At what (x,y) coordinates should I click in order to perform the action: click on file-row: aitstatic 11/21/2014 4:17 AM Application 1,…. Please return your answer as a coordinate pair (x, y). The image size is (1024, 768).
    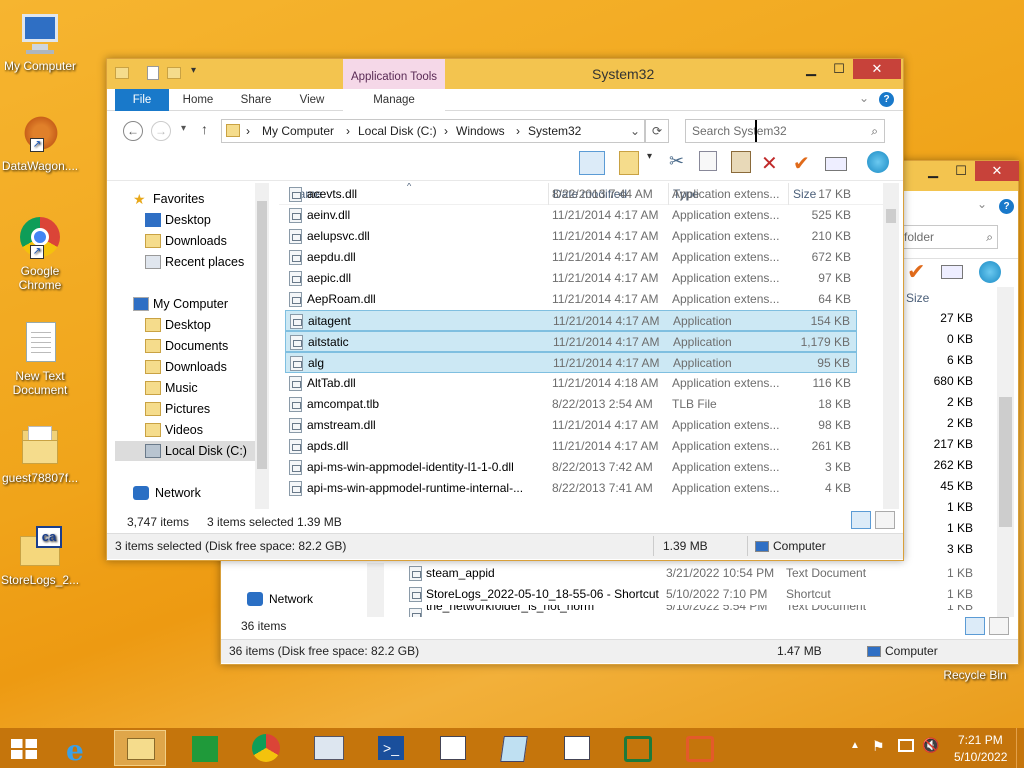
    Looking at the image, I should click on (571, 341).